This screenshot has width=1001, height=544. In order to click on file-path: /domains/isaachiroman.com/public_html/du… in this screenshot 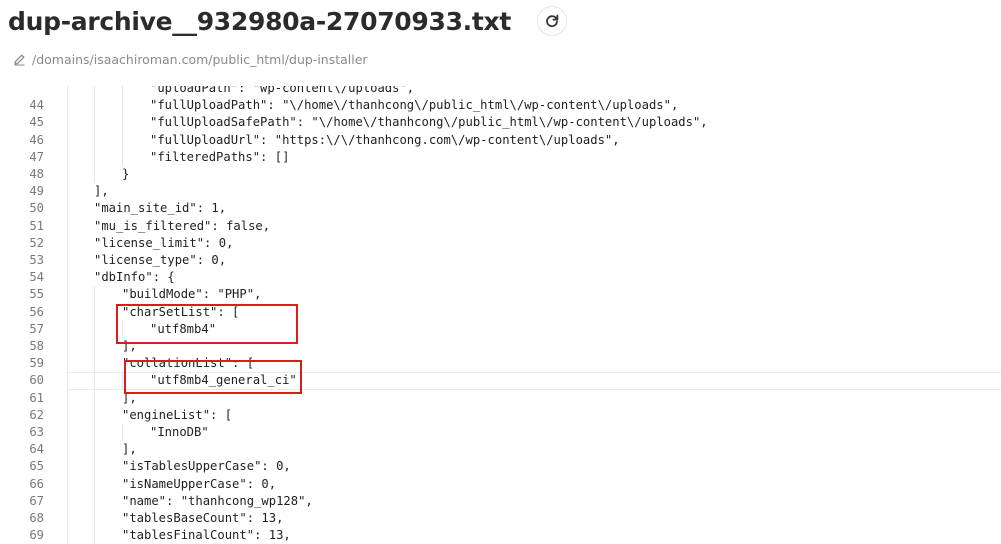, I will do `click(200, 59)`.